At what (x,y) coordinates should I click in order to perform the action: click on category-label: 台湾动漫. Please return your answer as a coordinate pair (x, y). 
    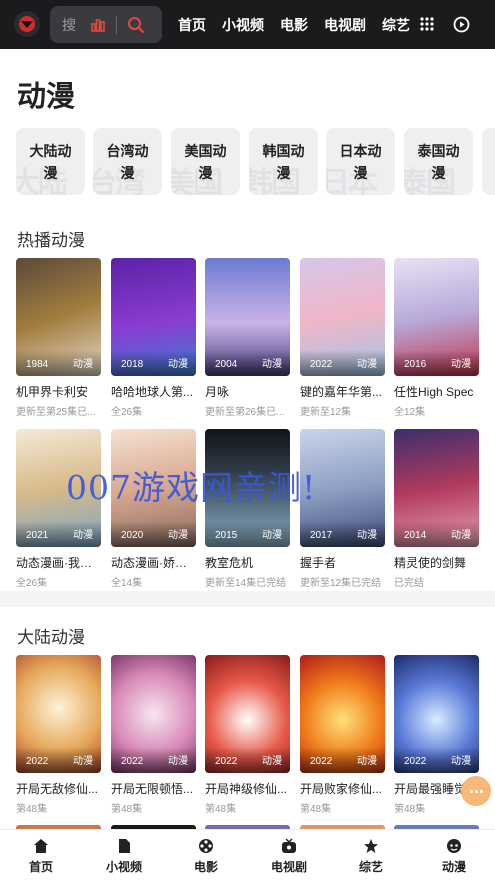
    Looking at the image, I should click on (127, 161).